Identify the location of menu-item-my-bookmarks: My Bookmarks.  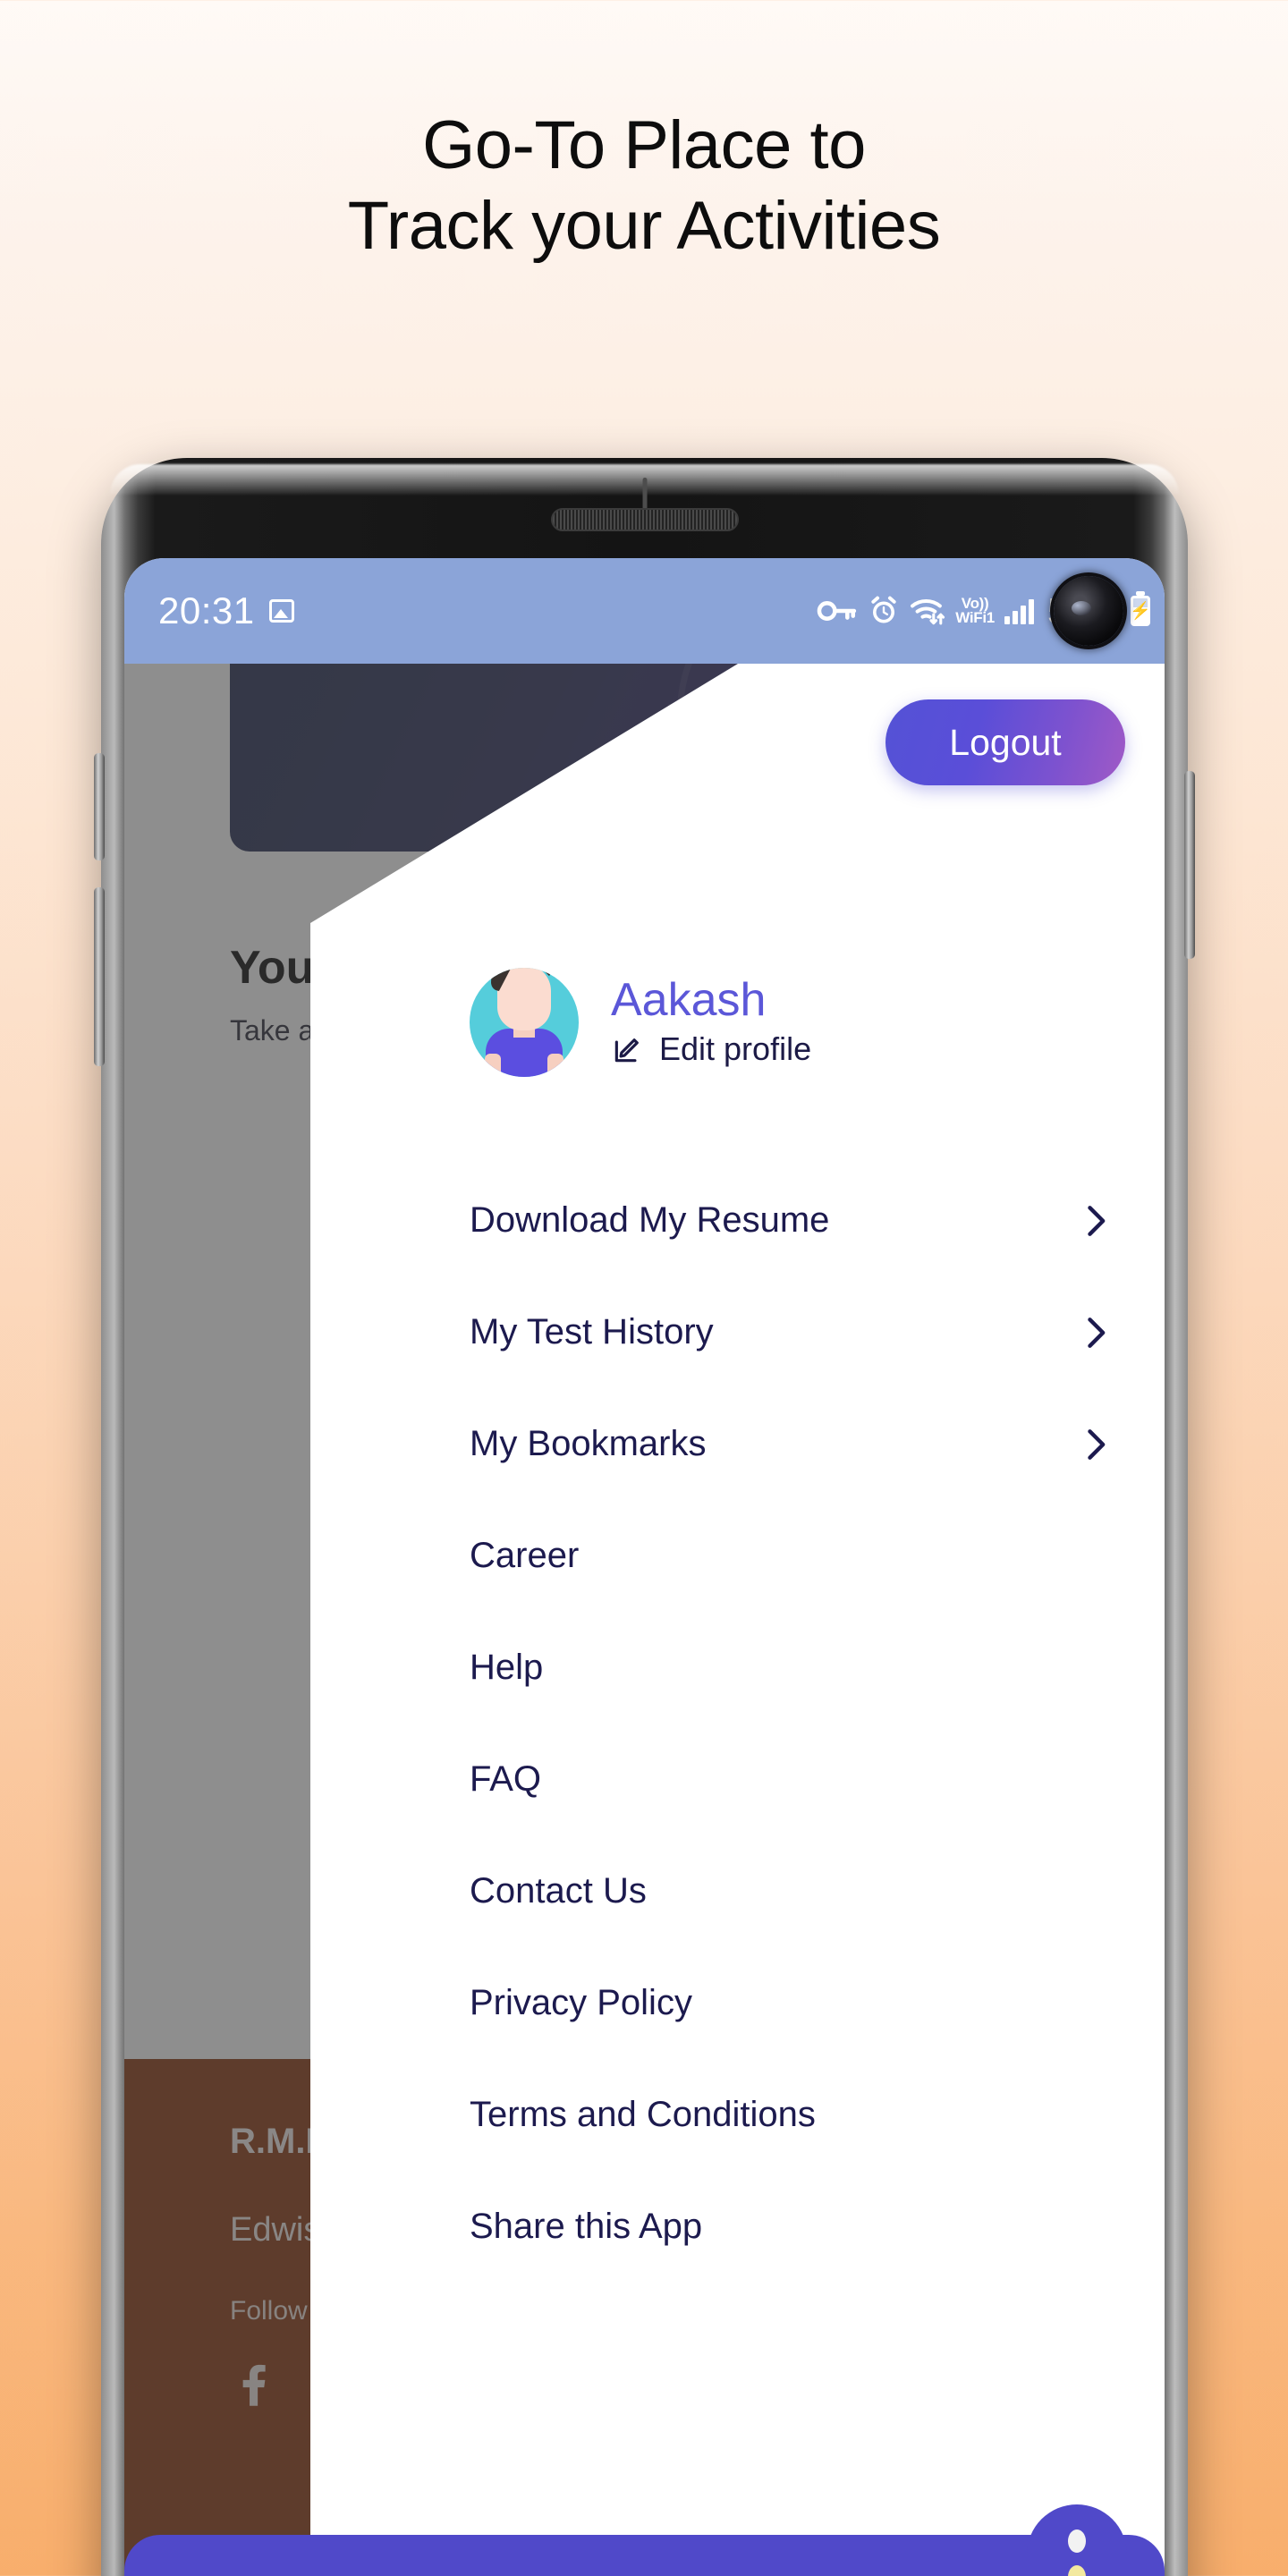
(737, 1444).